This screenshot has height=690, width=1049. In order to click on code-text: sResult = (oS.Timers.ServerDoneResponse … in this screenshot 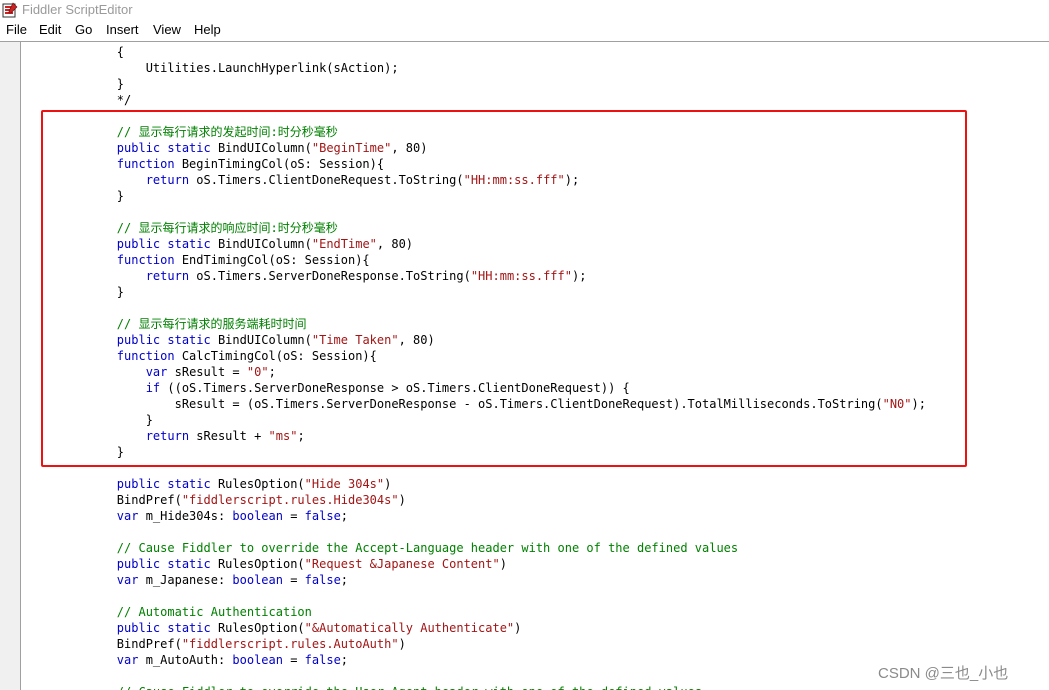, I will do `click(471, 404)`.